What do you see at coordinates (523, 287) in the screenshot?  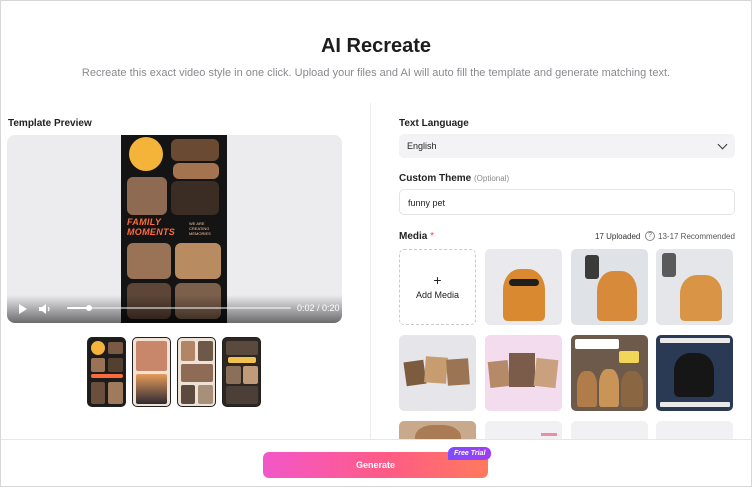 I see `media-tile-cat-sunglasses` at bounding box center [523, 287].